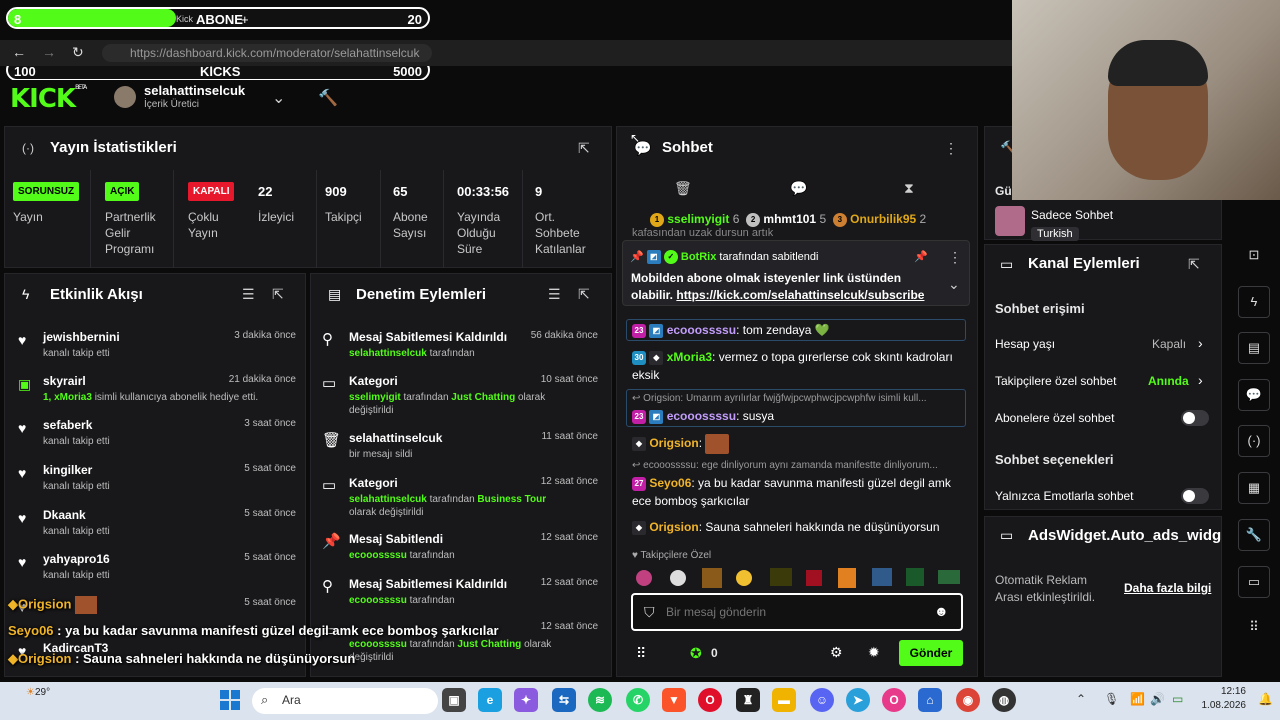 The width and height of the screenshot is (1280, 720). Describe the element at coordinates (894, 700) in the screenshot. I see `browser-icon: O` at that location.